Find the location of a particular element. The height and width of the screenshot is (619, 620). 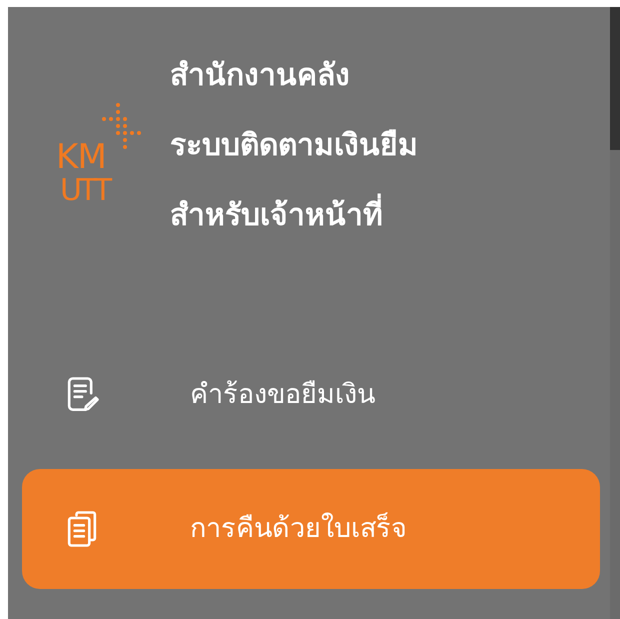

app-title: สำหรับเจ้าหน้าที่ is located at coordinates (294, 216).